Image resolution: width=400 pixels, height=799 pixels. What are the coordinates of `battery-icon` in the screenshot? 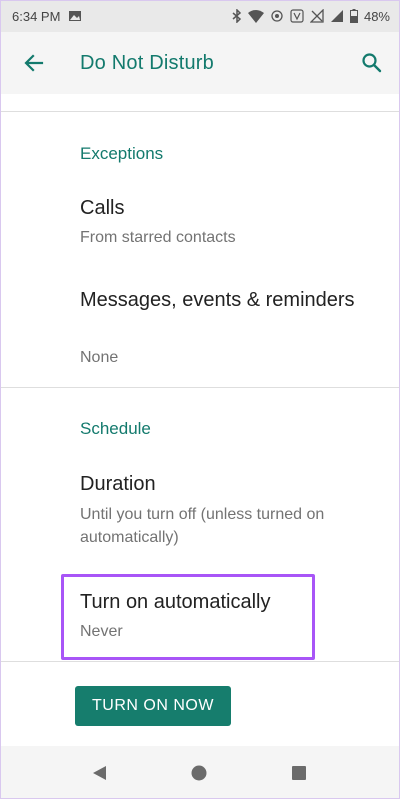 It's located at (353, 16).